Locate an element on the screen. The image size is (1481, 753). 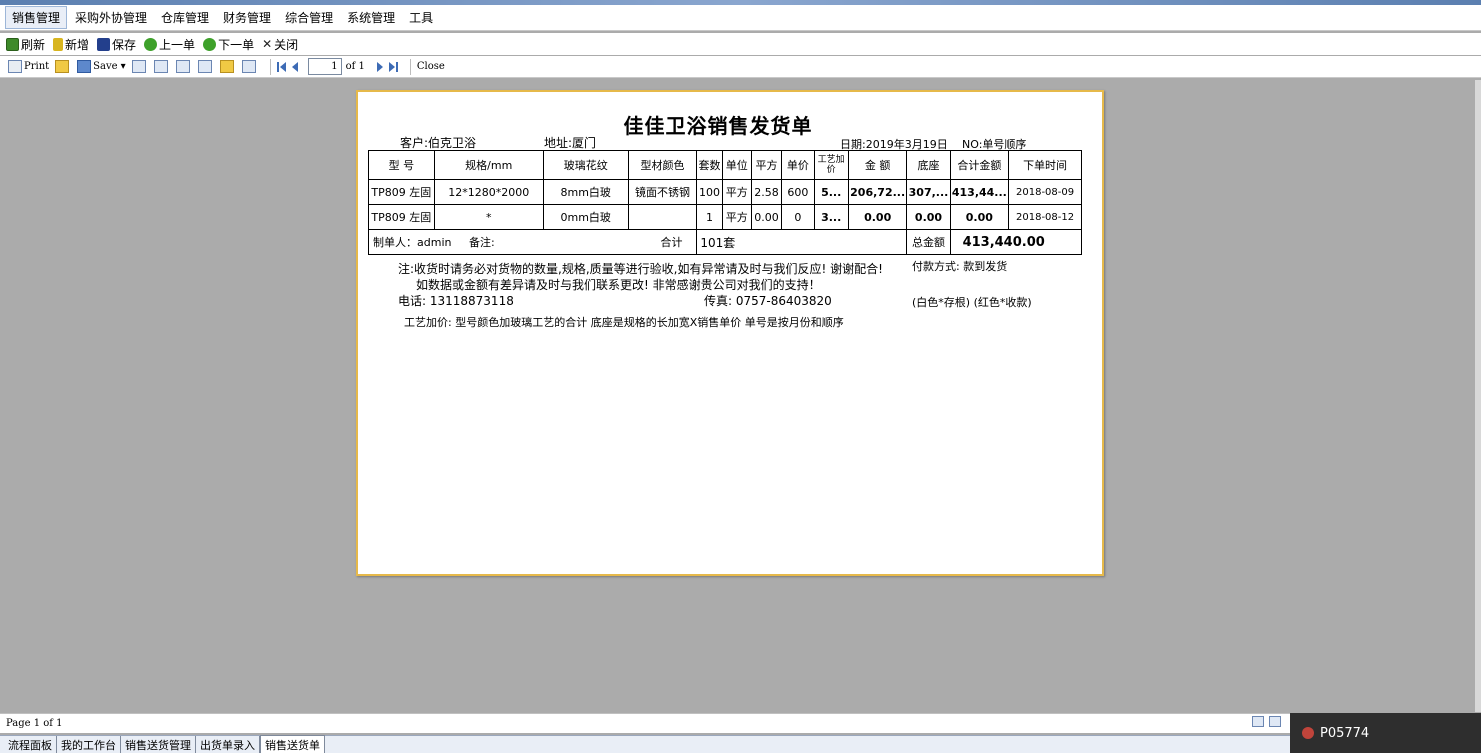
refresh-button: 刷新 is located at coordinates (25, 44).